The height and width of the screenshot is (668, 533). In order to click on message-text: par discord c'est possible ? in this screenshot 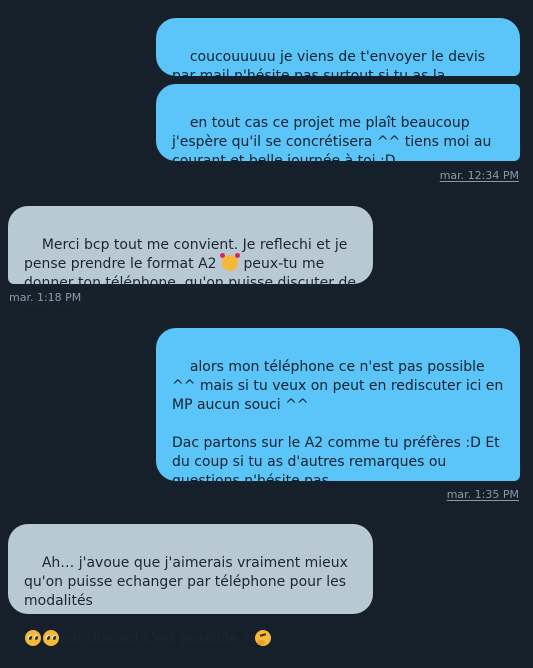, I will do `click(157, 639)`.